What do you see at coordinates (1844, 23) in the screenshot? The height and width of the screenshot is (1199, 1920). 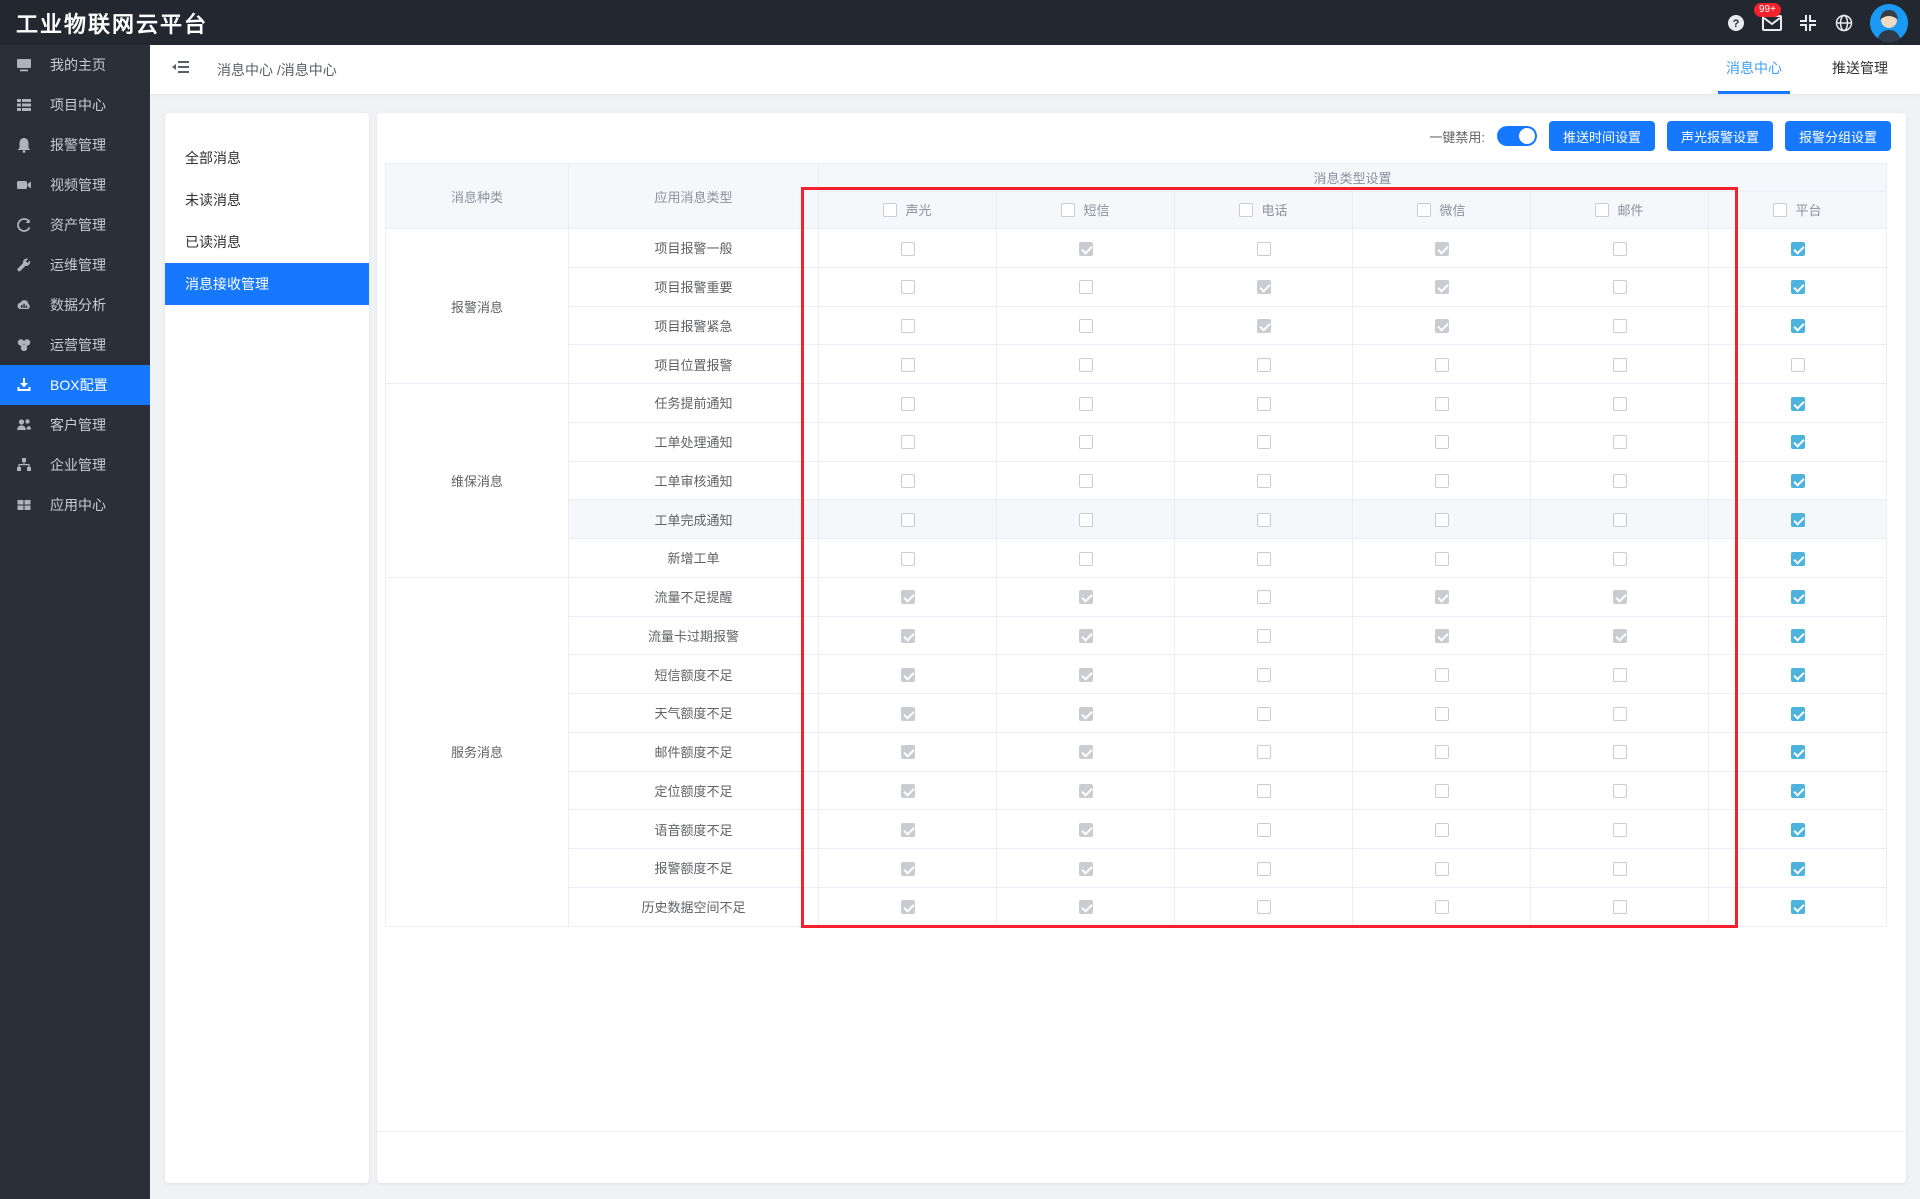 I see `globe-icon` at bounding box center [1844, 23].